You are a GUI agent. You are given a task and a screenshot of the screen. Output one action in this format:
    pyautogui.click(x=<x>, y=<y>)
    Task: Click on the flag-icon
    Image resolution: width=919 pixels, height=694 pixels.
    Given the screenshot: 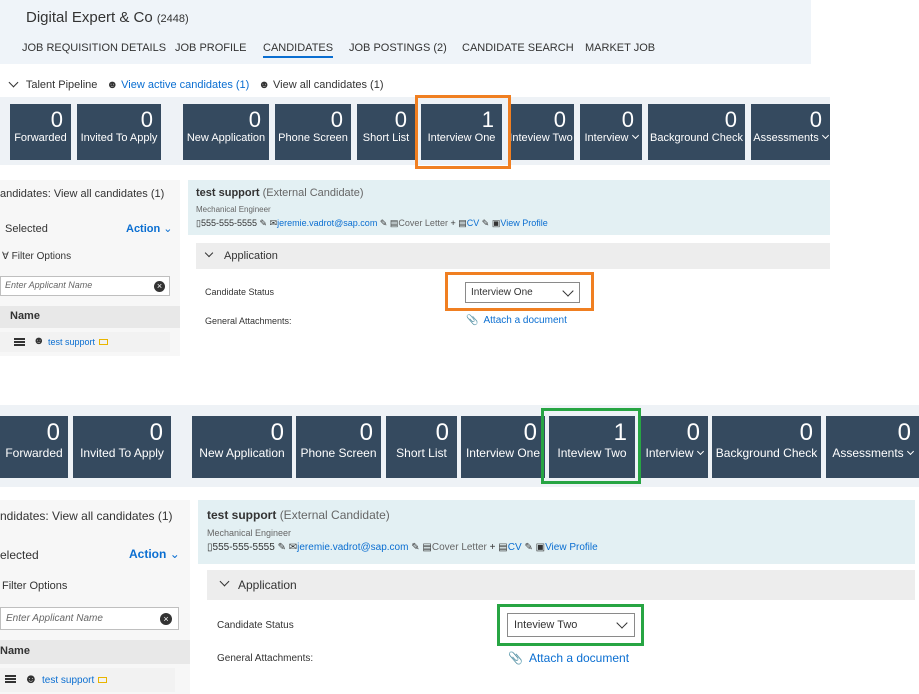 What is the action you would take?
    pyautogui.click(x=103, y=680)
    